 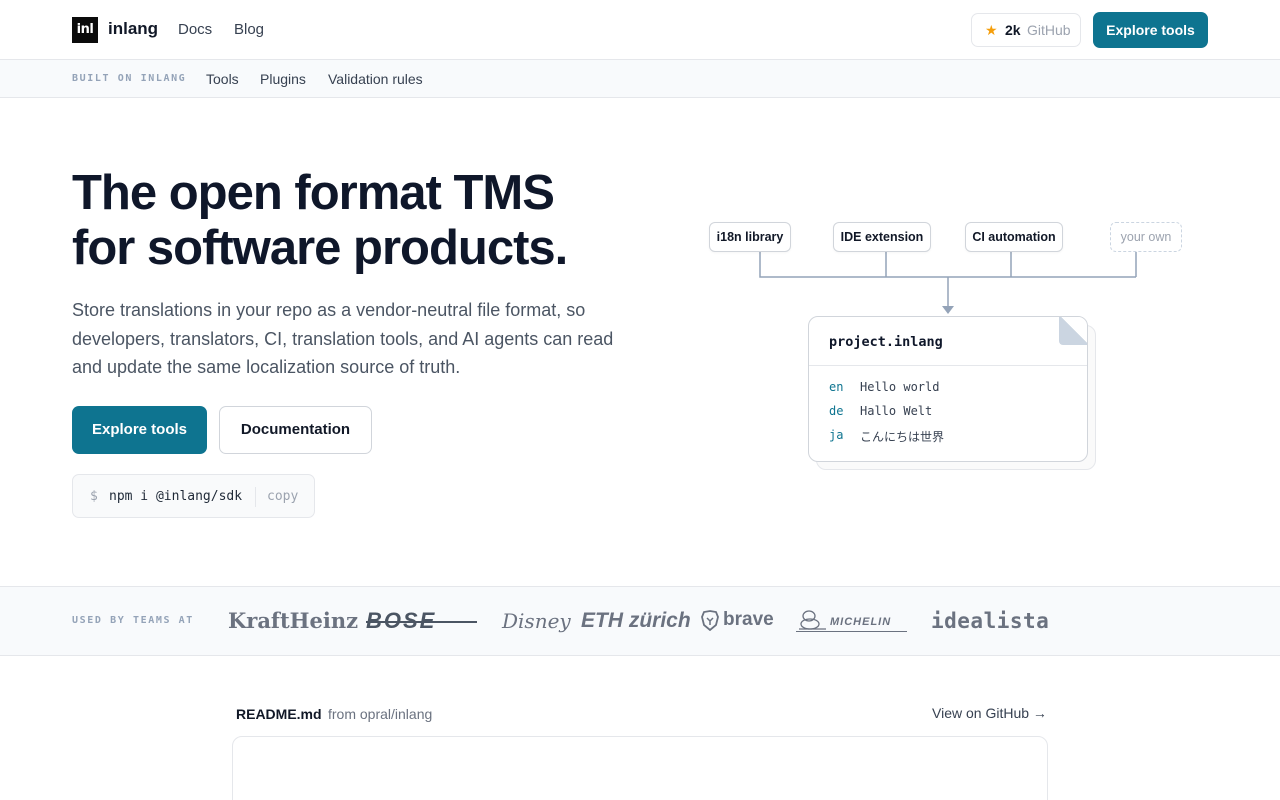 What do you see at coordinates (295, 430) in the screenshot?
I see `documentation-button: Documentation` at bounding box center [295, 430].